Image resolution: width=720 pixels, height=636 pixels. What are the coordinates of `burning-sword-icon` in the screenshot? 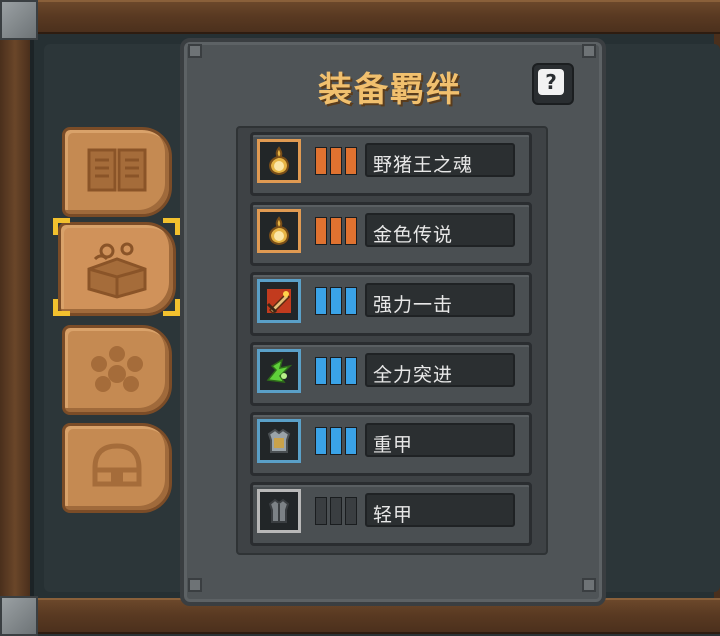 It's located at (278, 302).